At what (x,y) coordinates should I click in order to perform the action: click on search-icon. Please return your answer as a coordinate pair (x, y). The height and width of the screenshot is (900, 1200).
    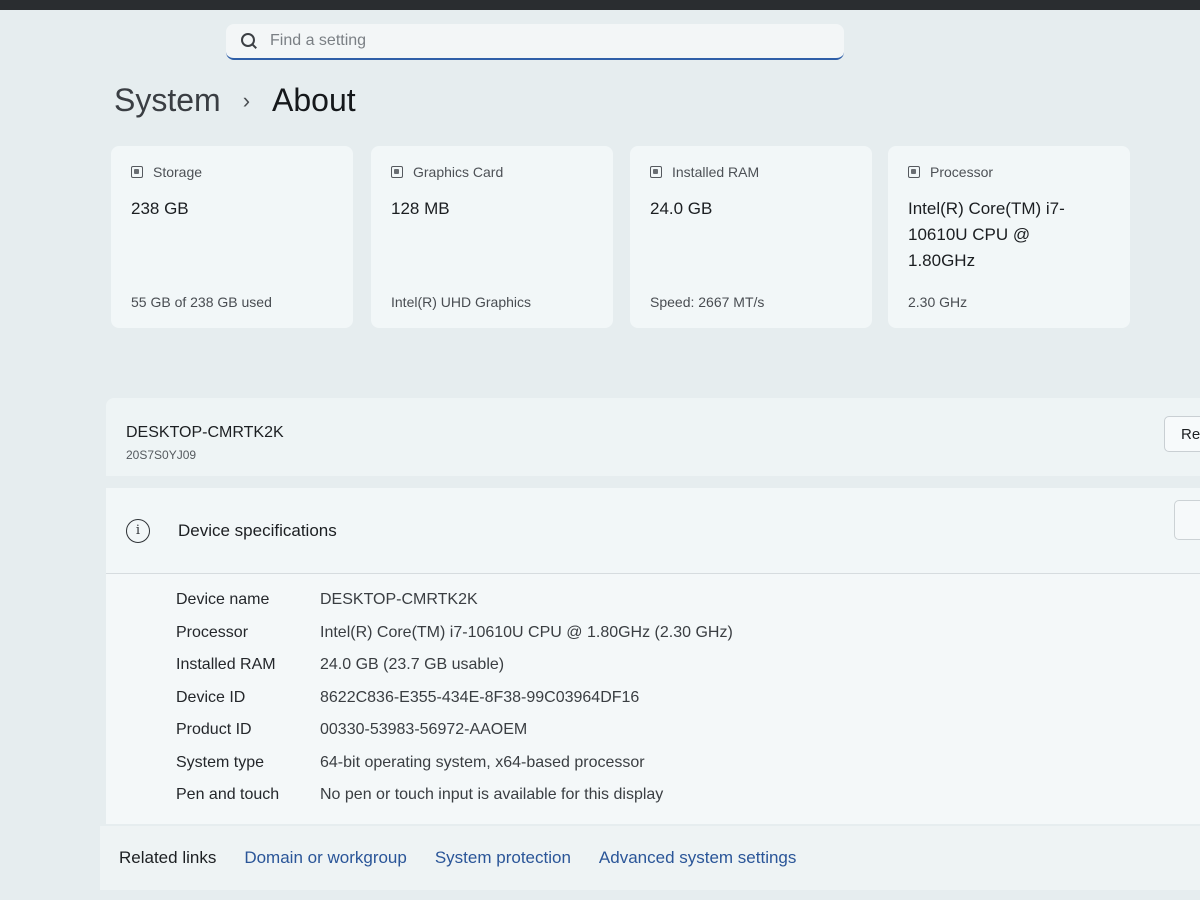
    Looking at the image, I should click on (249, 41).